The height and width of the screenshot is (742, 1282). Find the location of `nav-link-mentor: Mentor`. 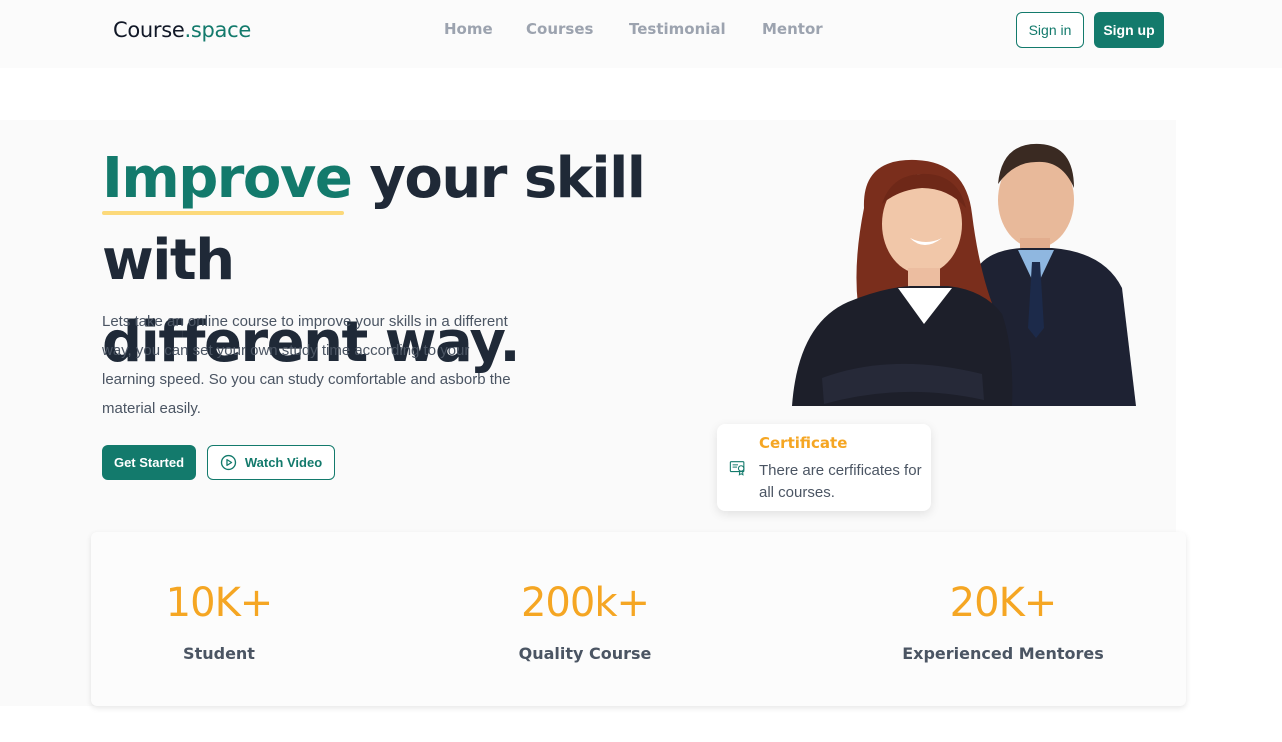

nav-link-mentor: Mentor is located at coordinates (792, 29).